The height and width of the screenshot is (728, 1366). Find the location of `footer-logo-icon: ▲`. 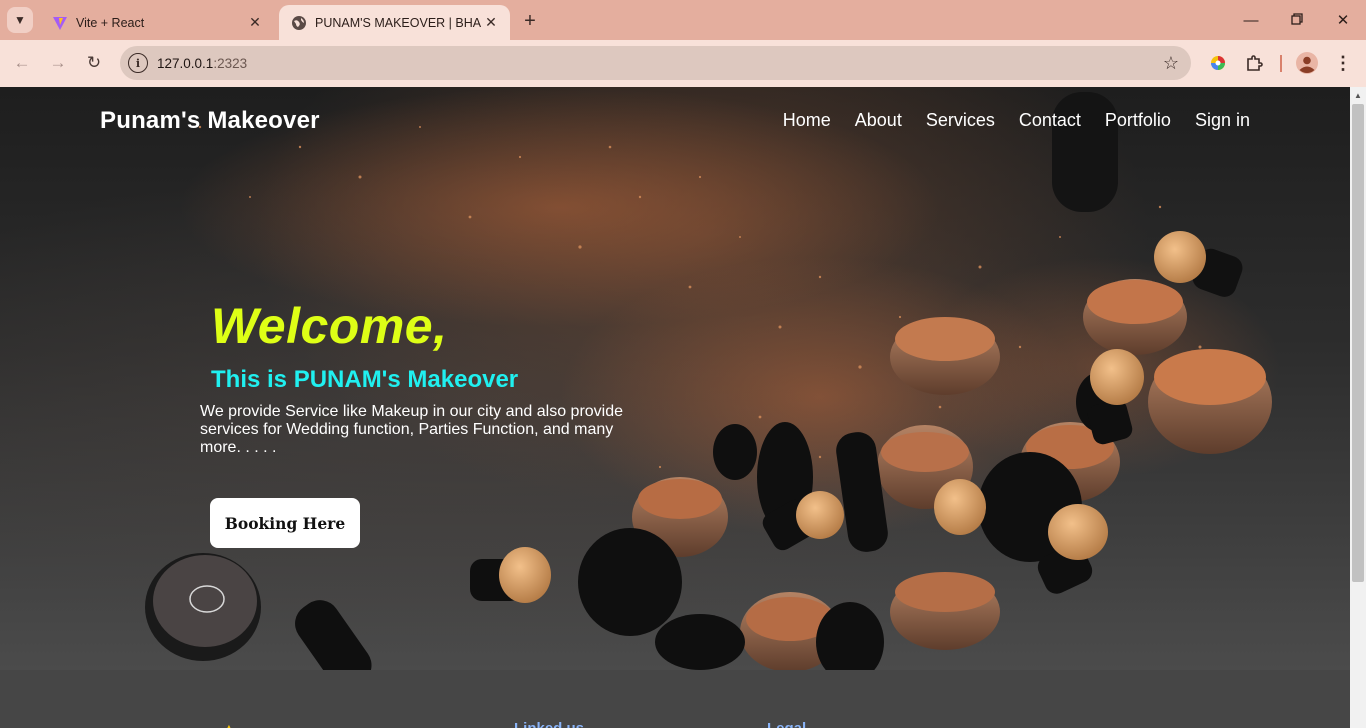

footer-logo-icon: ▲ is located at coordinates (229, 724).